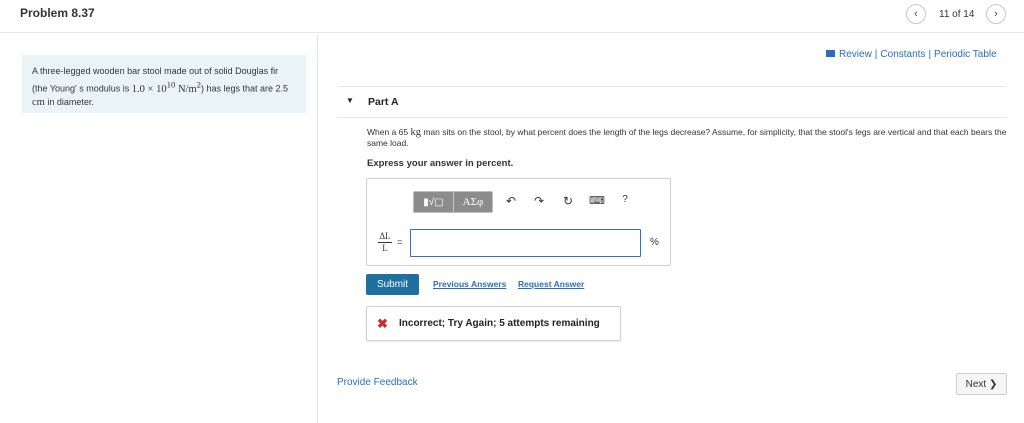 The width and height of the screenshot is (1024, 423). What do you see at coordinates (996, 14) in the screenshot?
I see `next-problem-button: ›` at bounding box center [996, 14].